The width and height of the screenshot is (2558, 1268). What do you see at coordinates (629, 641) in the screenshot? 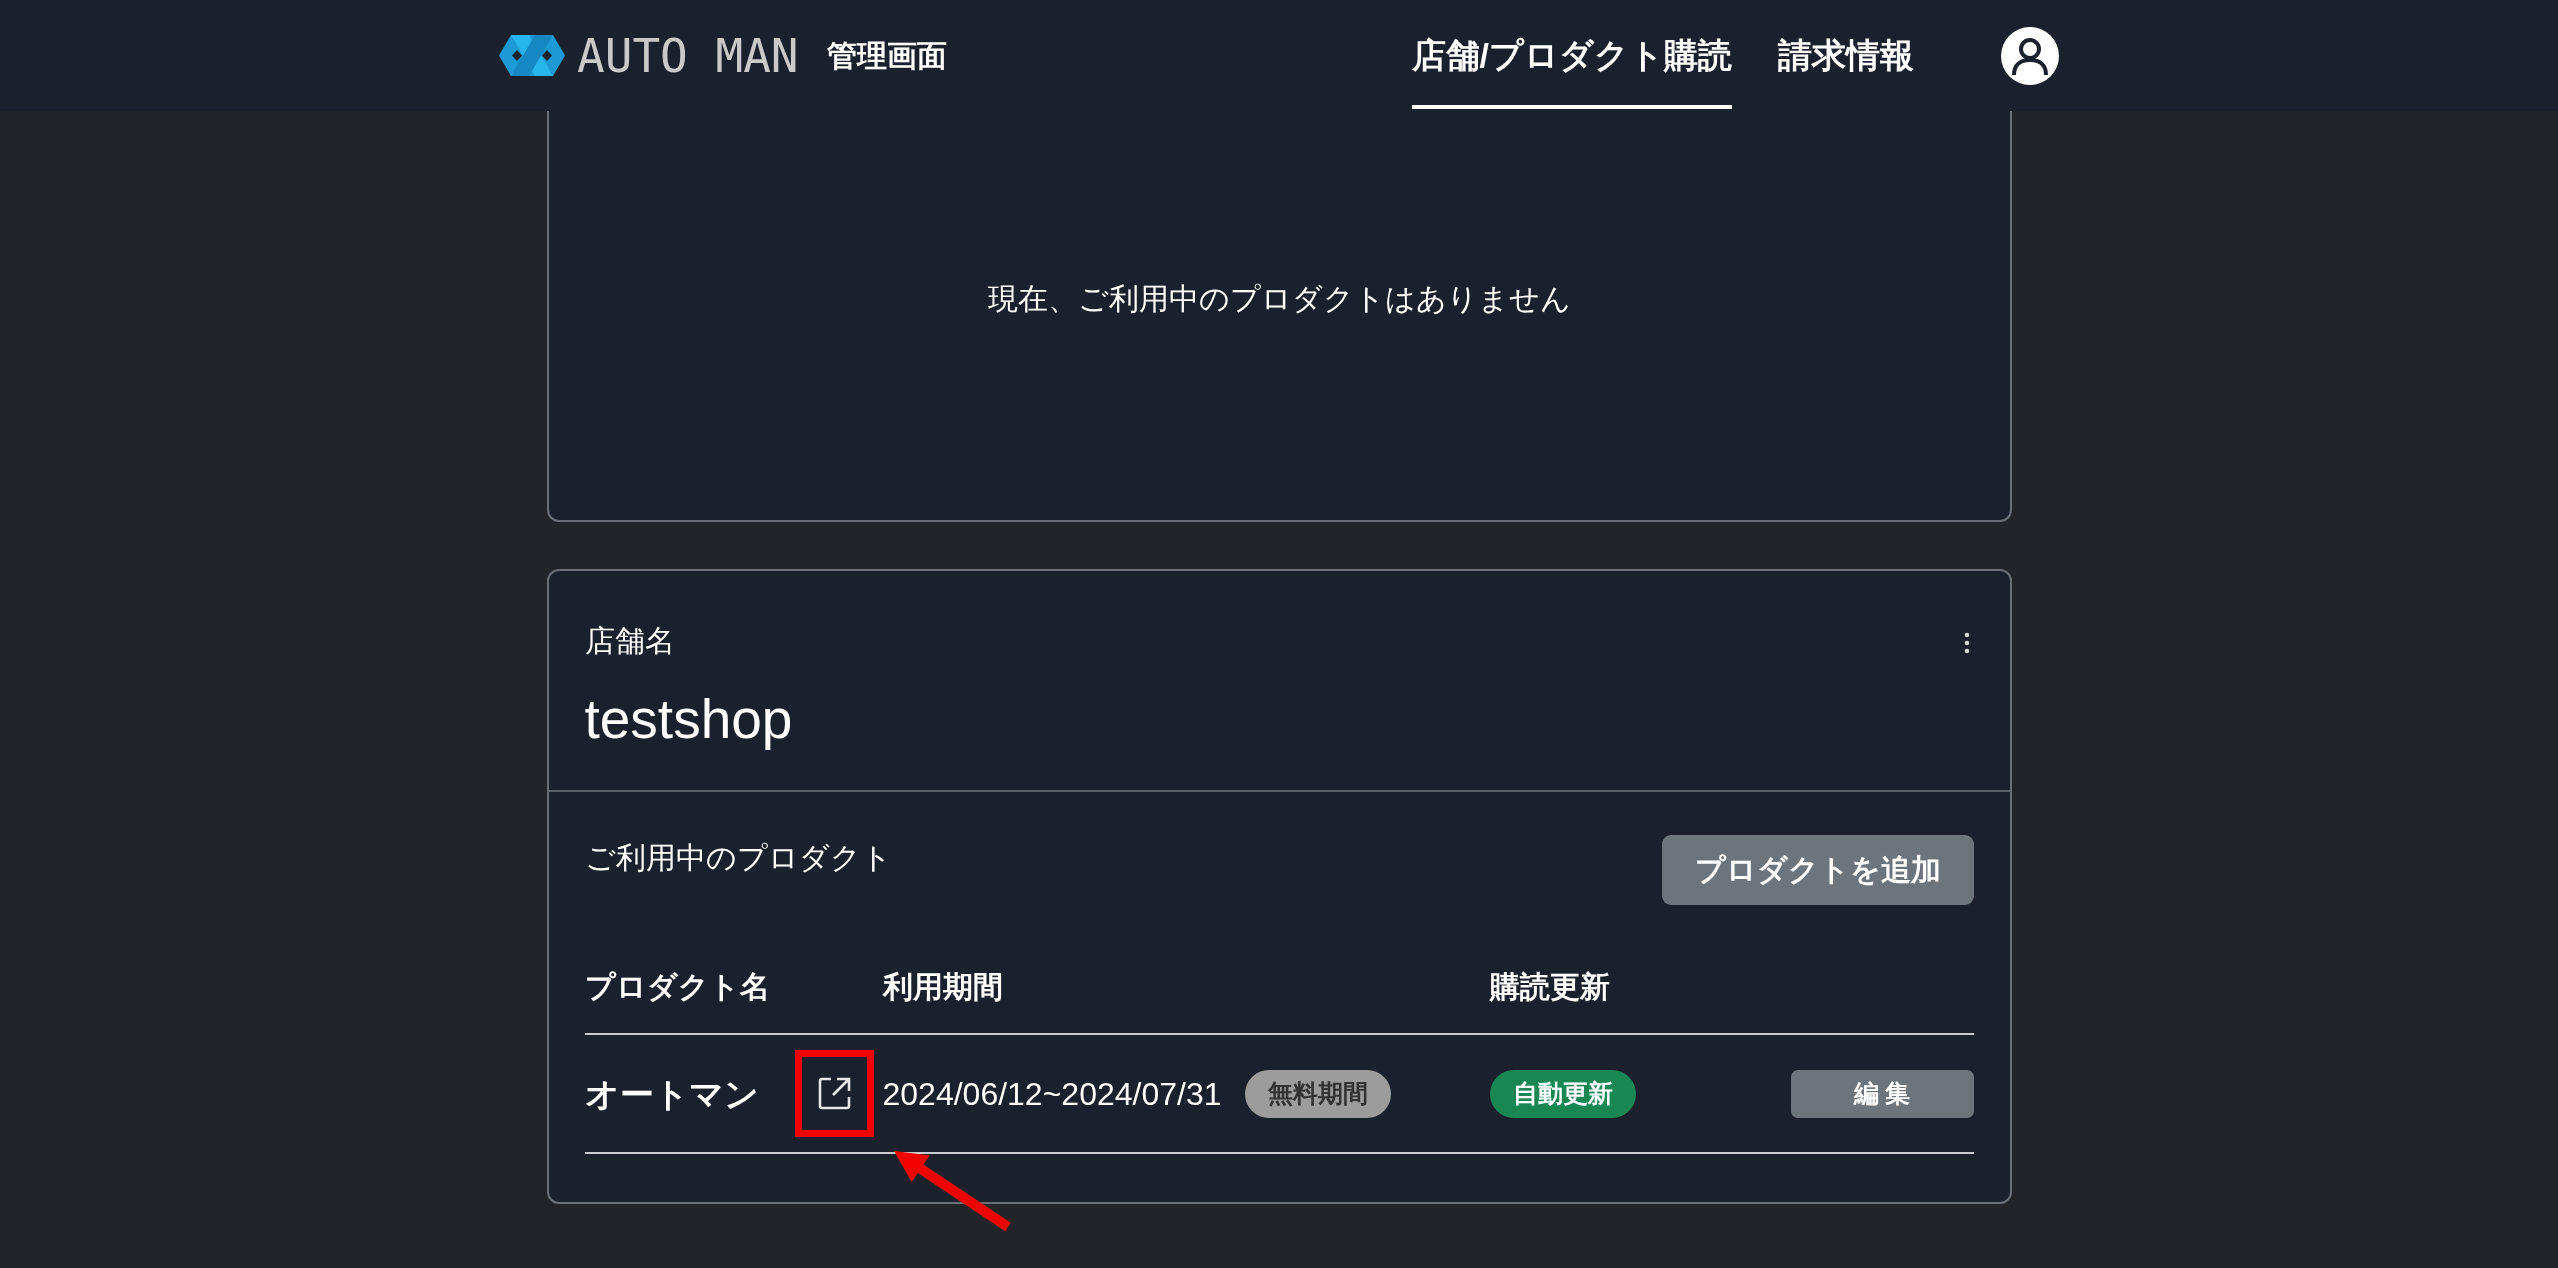
I see `field-label: 店舗名` at bounding box center [629, 641].